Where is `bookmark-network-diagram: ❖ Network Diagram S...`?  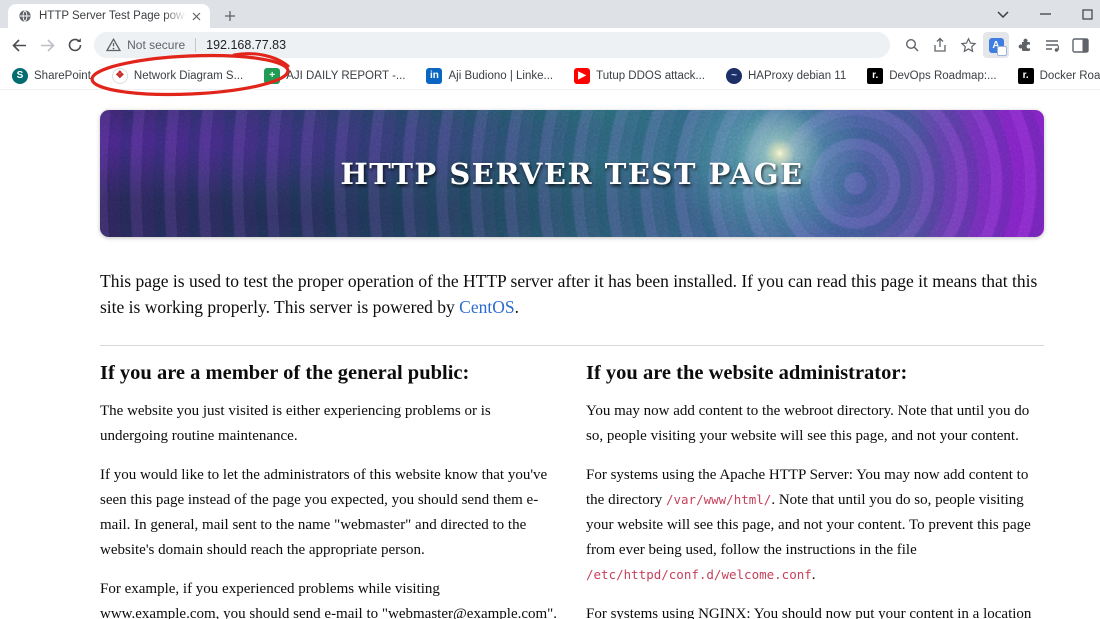 bookmark-network-diagram: ❖ Network Diagram S... is located at coordinates (177, 75).